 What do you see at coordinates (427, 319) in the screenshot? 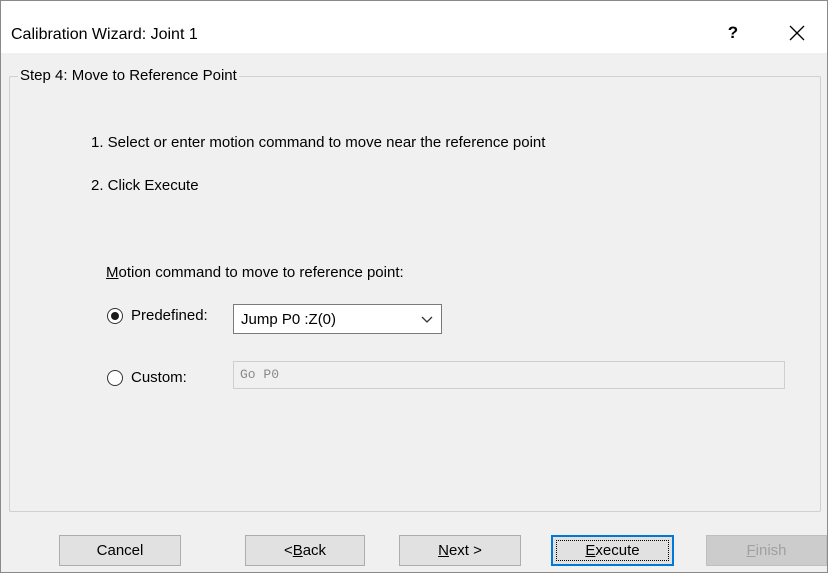
I see `chevron-down-icon` at bounding box center [427, 319].